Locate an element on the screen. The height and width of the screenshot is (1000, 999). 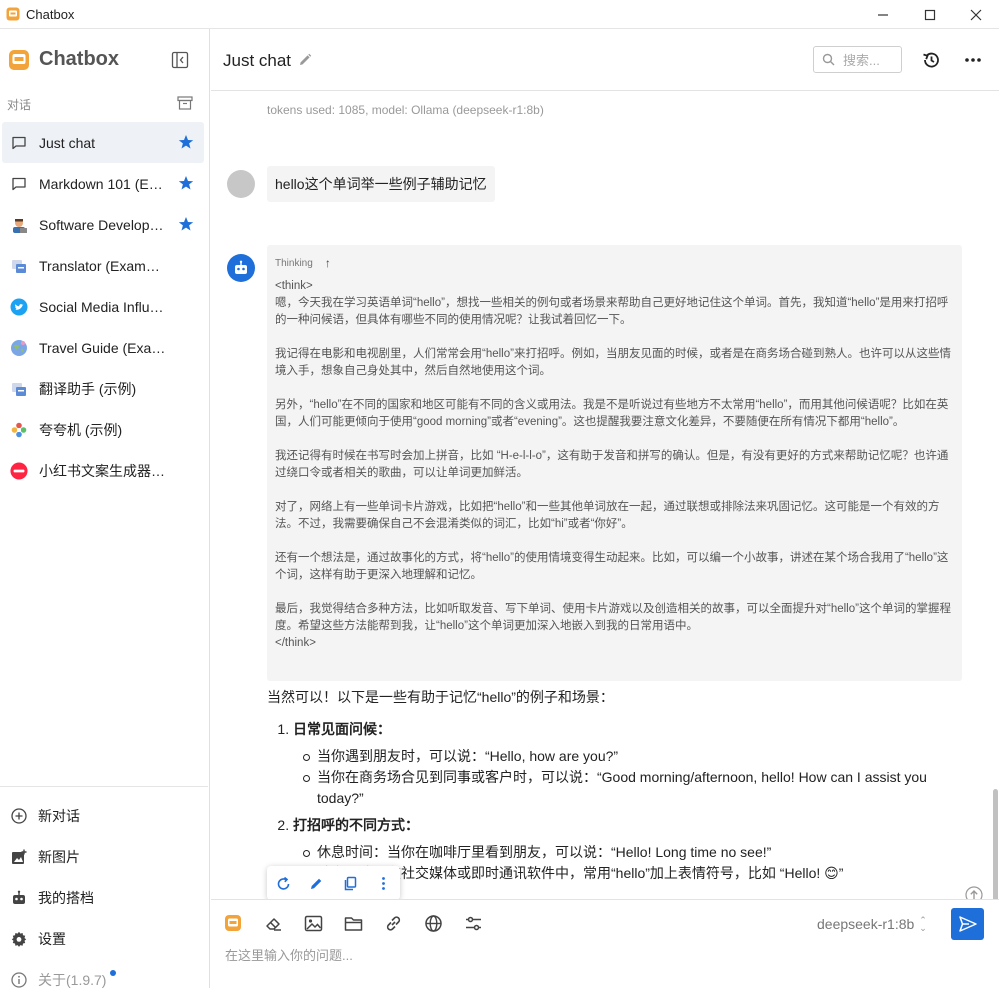
composer-toolbar is located at coordinates (363, 923).